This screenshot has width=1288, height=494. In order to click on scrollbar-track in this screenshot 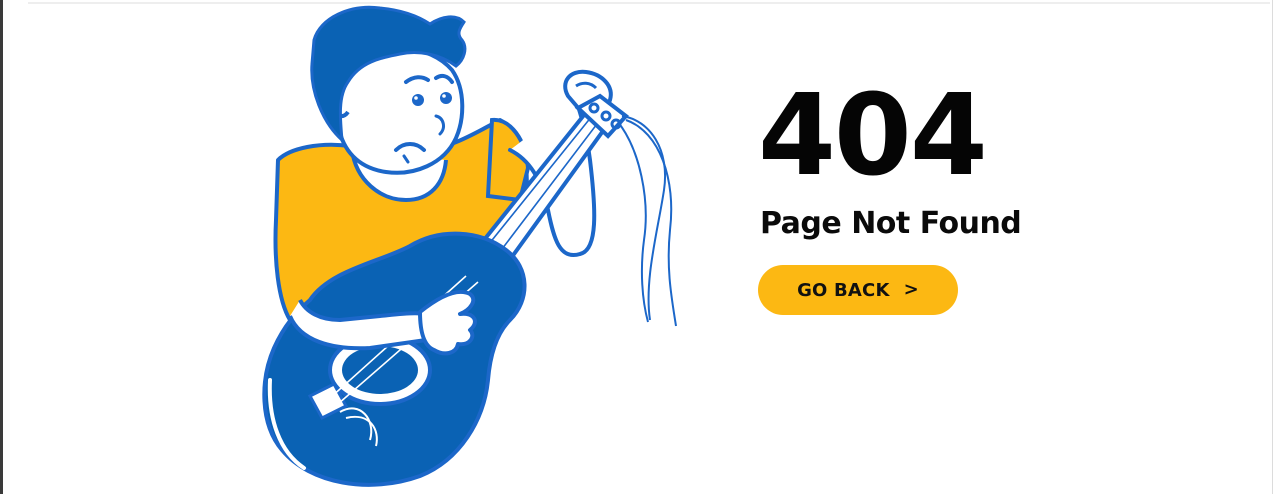, I will do `click(1280, 247)`.